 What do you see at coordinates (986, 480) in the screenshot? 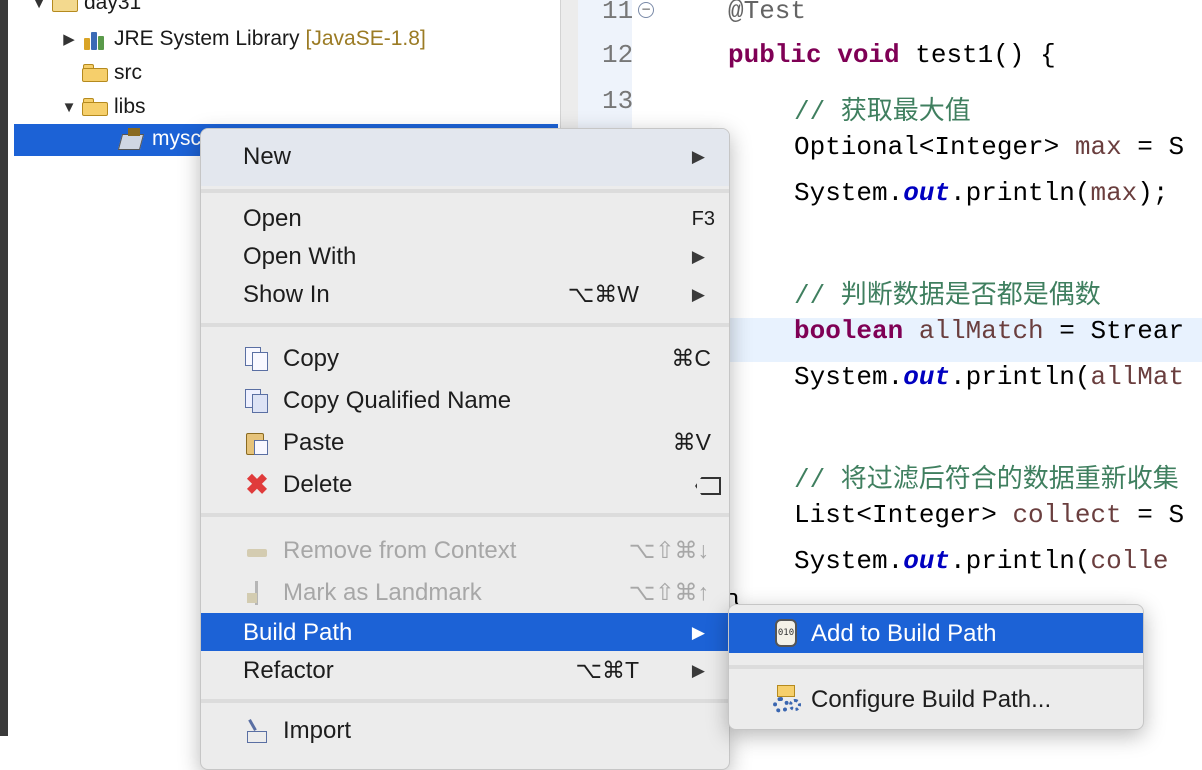
I see `code-comment: // 将过滤后符合的数据重新收集` at bounding box center [986, 480].